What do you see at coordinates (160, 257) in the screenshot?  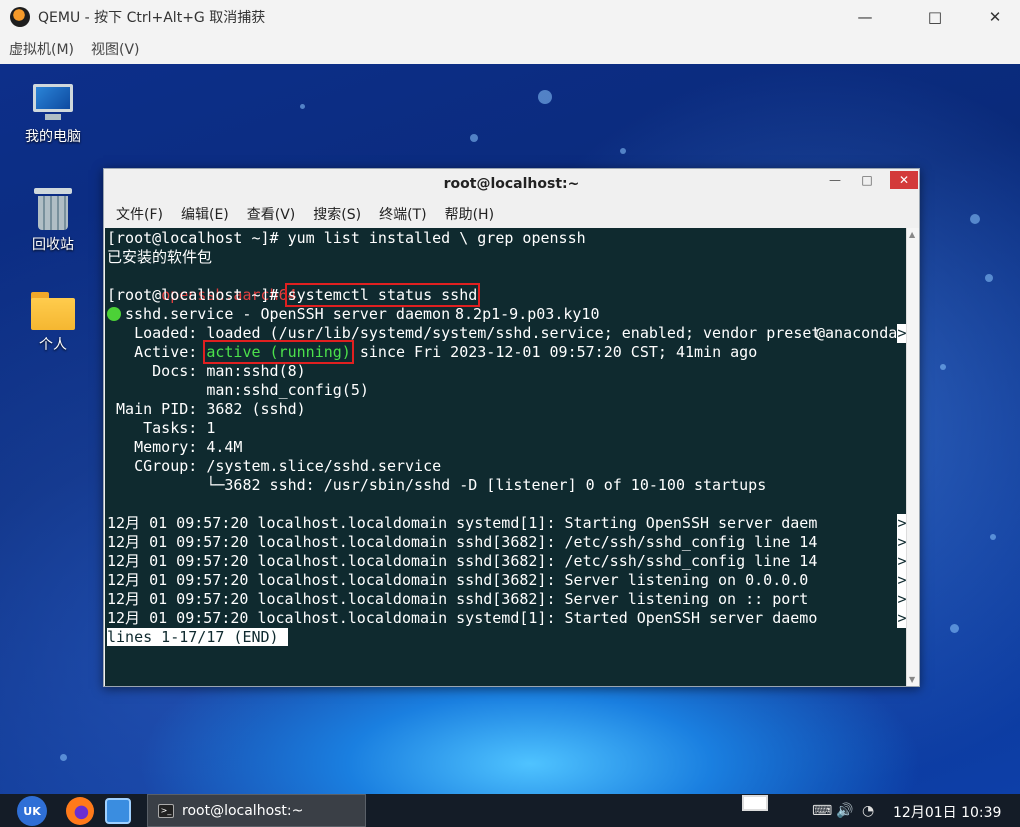 I see `terminal-line: 已安装的软件包` at bounding box center [160, 257].